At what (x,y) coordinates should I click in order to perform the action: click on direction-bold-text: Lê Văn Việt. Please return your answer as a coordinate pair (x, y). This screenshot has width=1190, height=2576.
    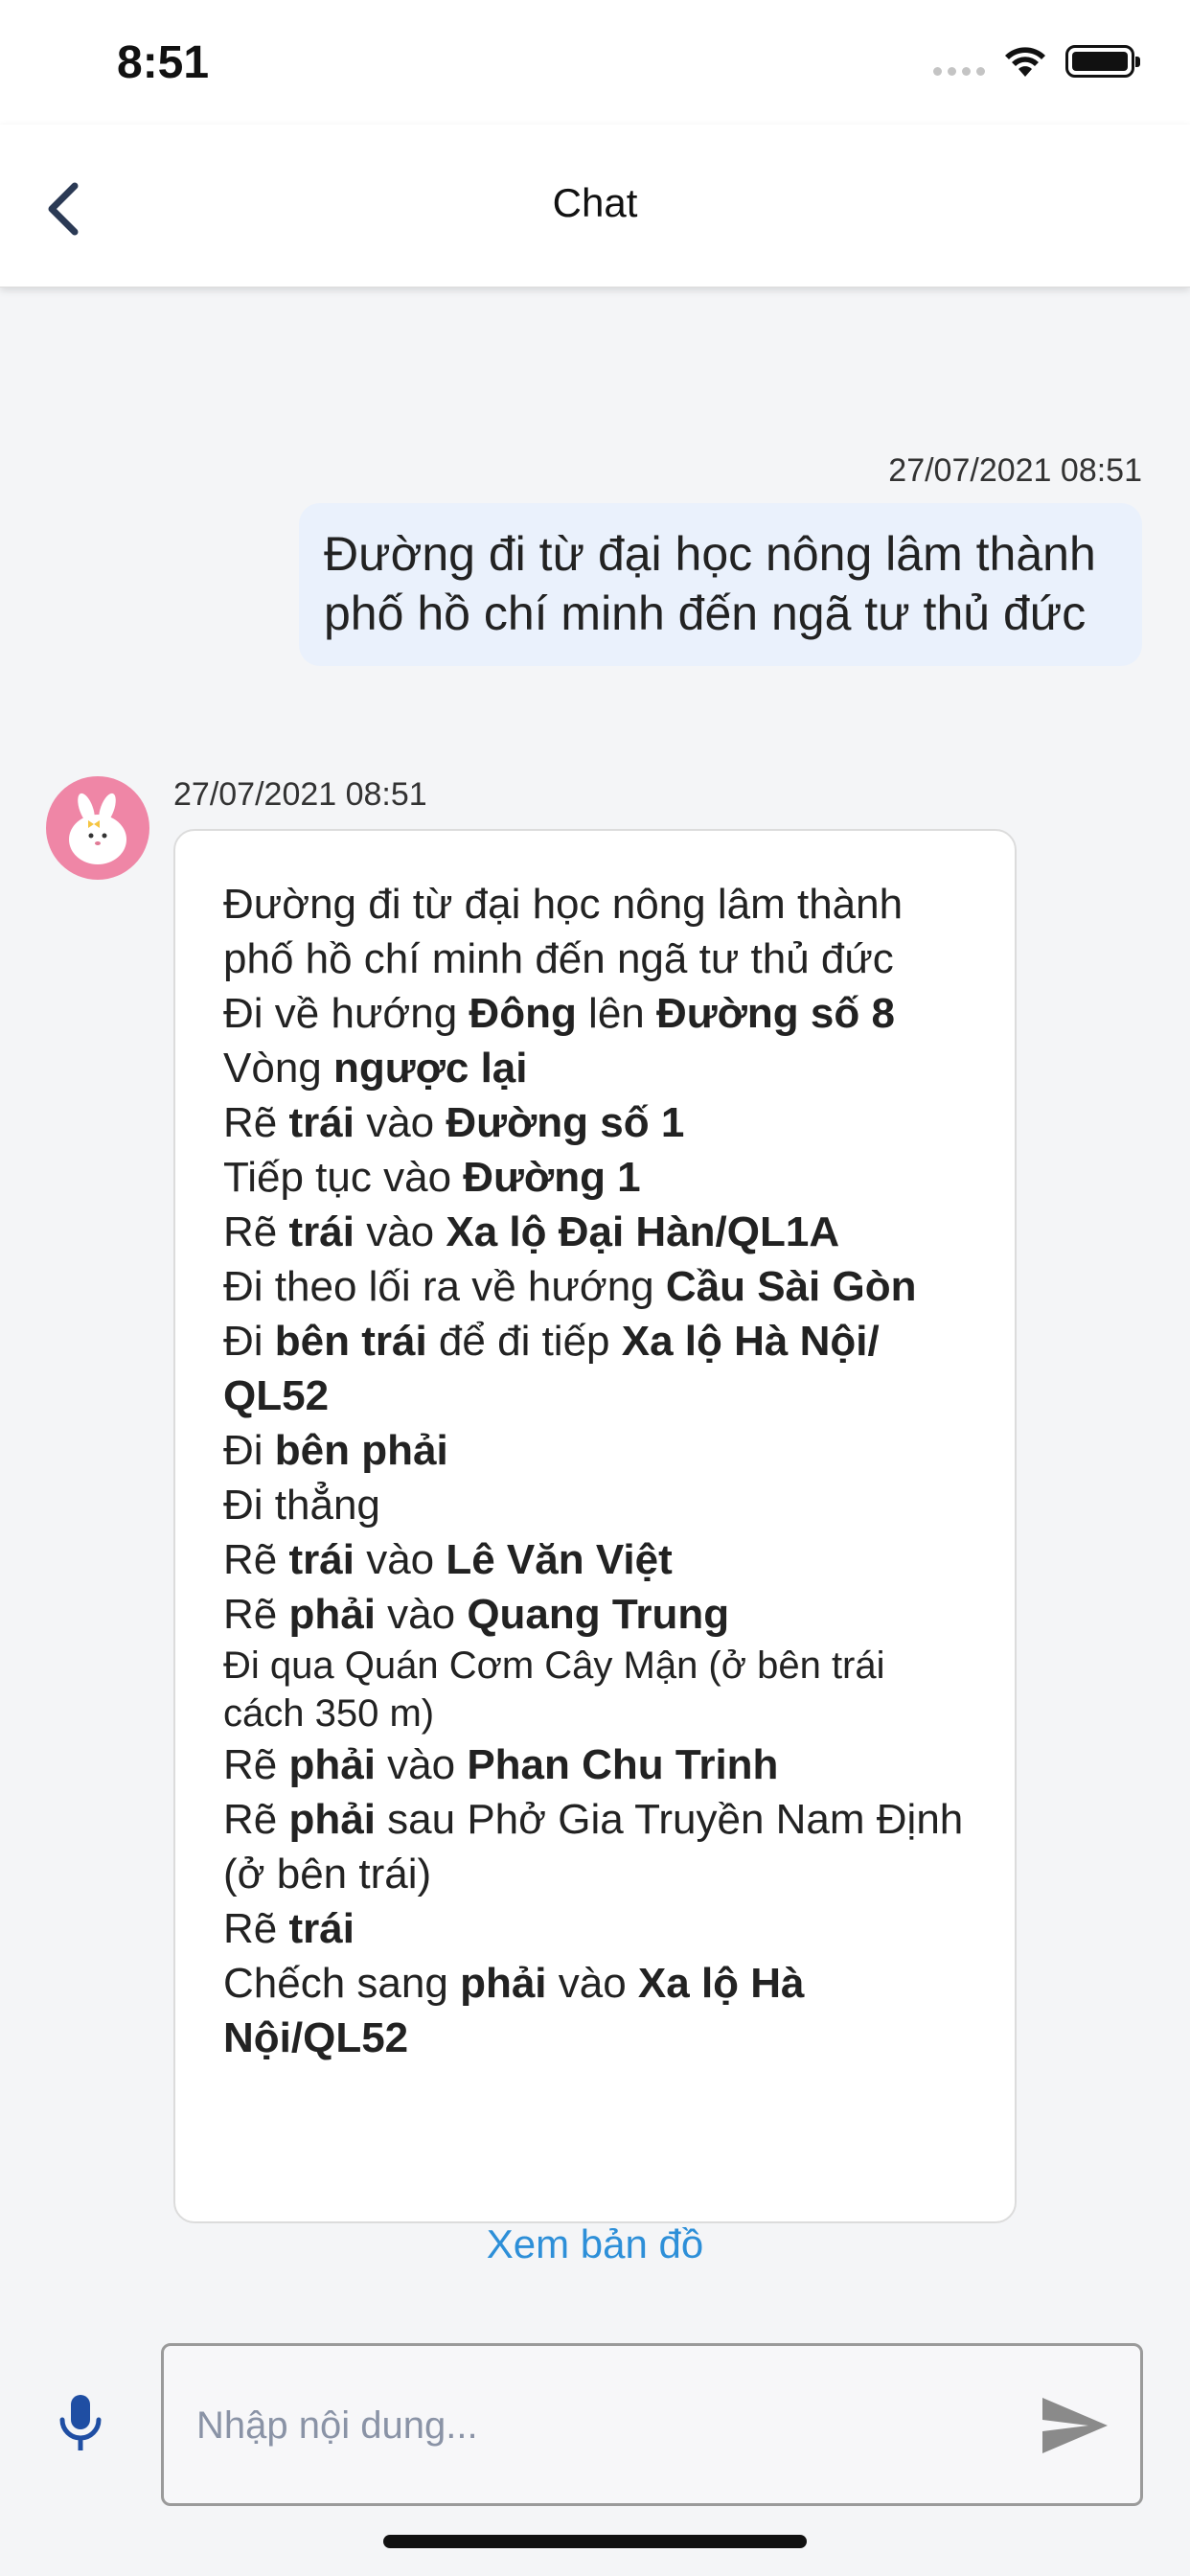
    Looking at the image, I should click on (559, 1559).